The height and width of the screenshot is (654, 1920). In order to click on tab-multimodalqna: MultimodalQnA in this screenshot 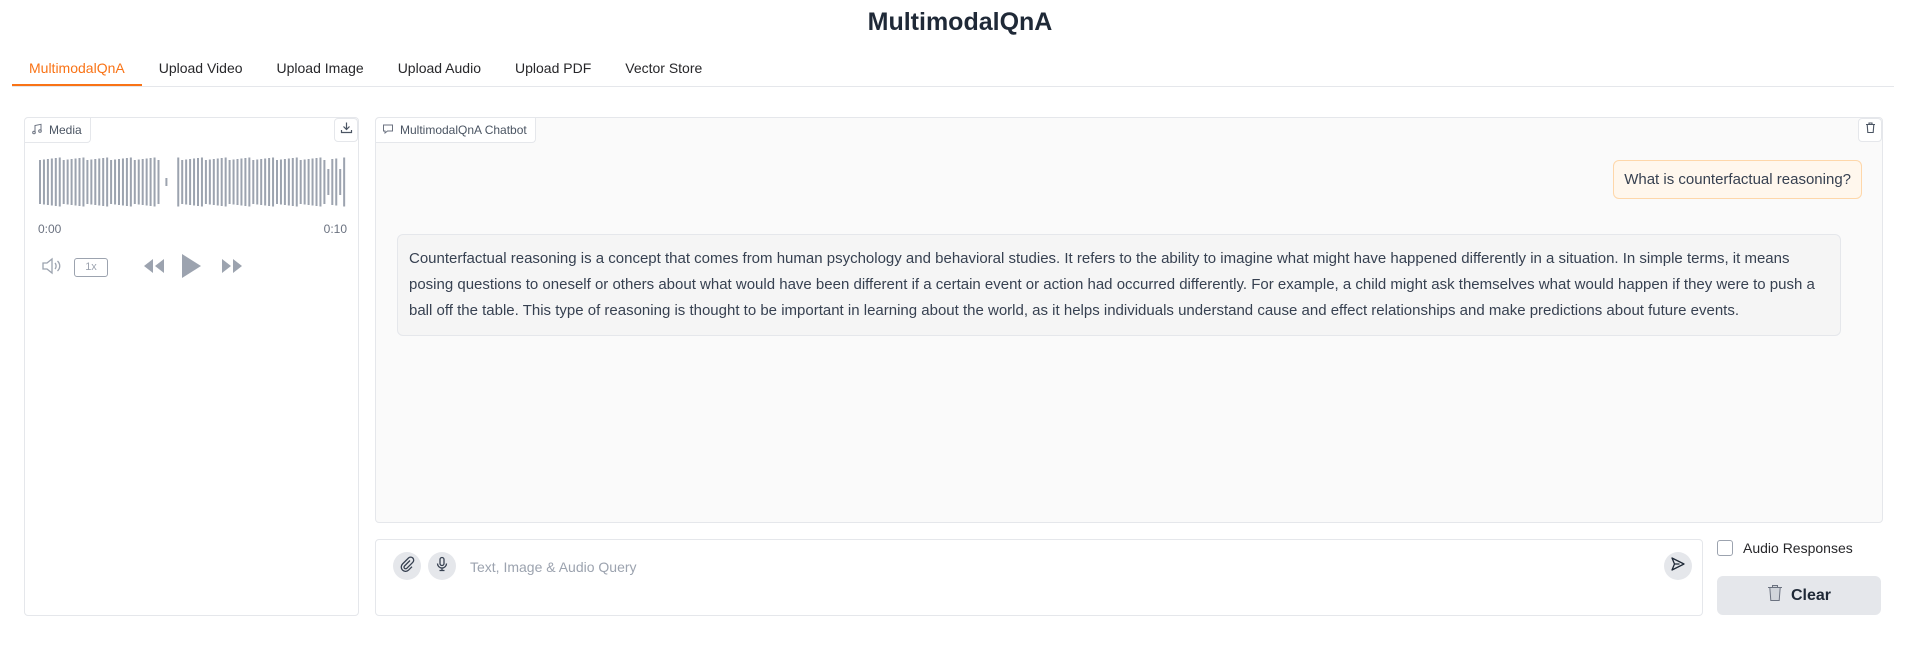, I will do `click(77, 69)`.